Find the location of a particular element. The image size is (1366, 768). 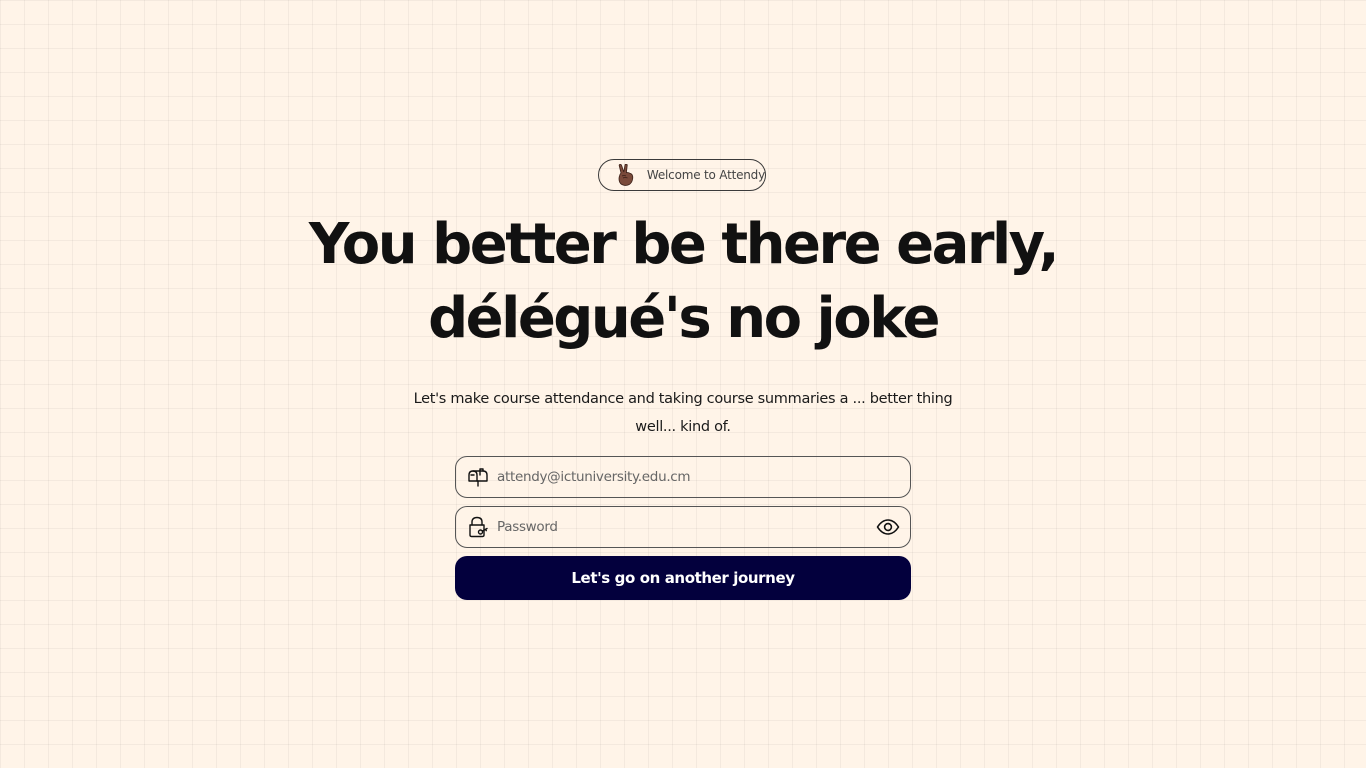

password-input is located at coordinates (686, 527).